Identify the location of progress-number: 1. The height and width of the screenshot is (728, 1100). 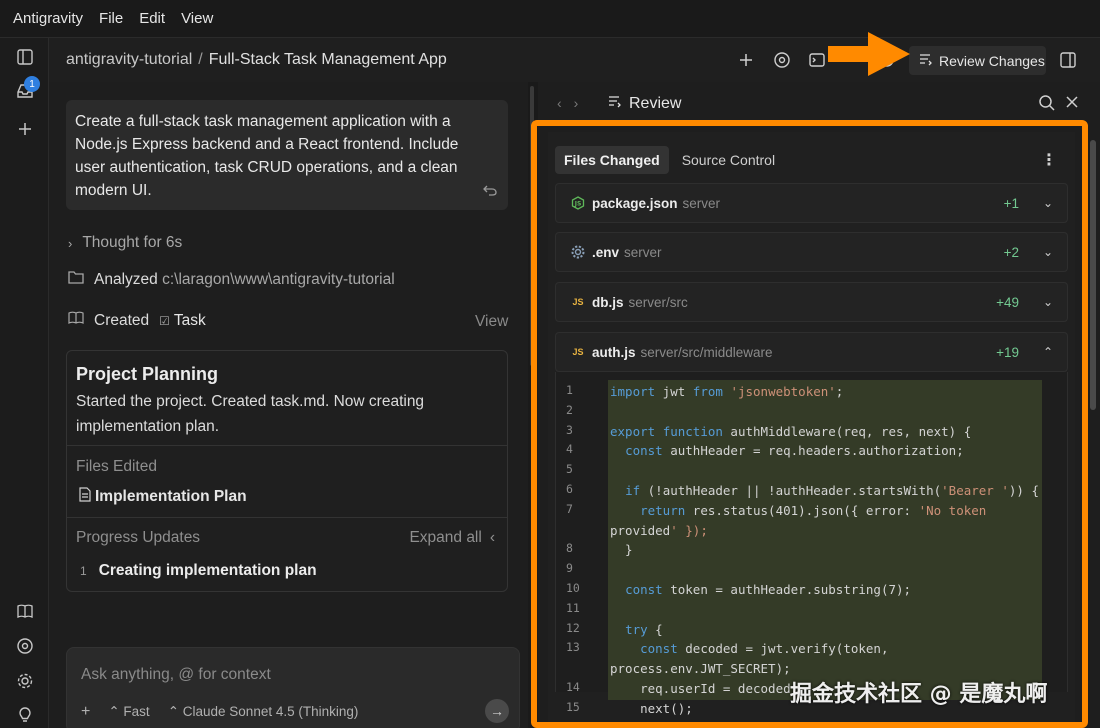
(83, 571).